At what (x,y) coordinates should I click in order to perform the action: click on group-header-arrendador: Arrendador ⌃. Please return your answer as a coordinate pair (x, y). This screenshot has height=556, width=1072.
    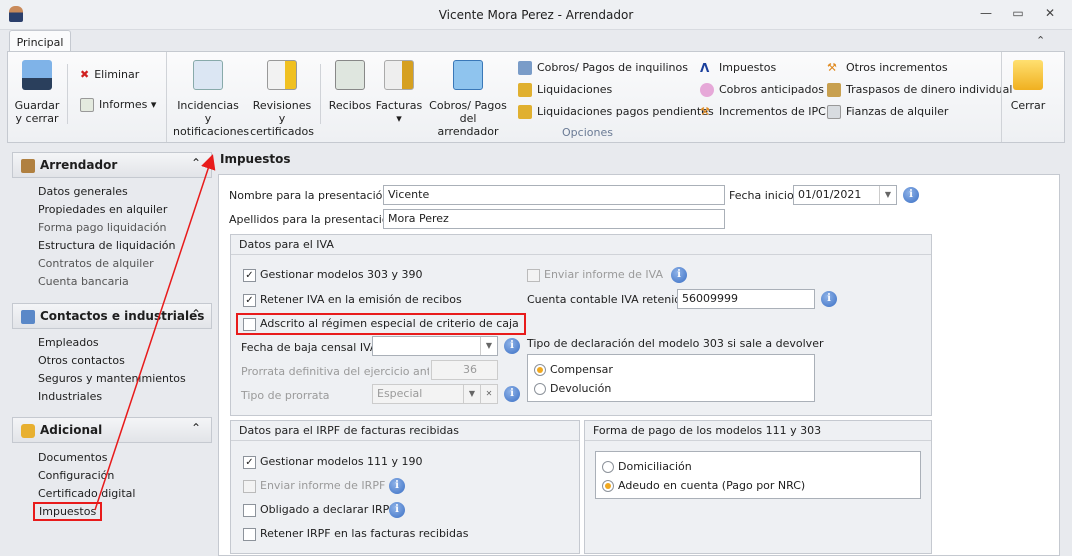
    Looking at the image, I should click on (112, 165).